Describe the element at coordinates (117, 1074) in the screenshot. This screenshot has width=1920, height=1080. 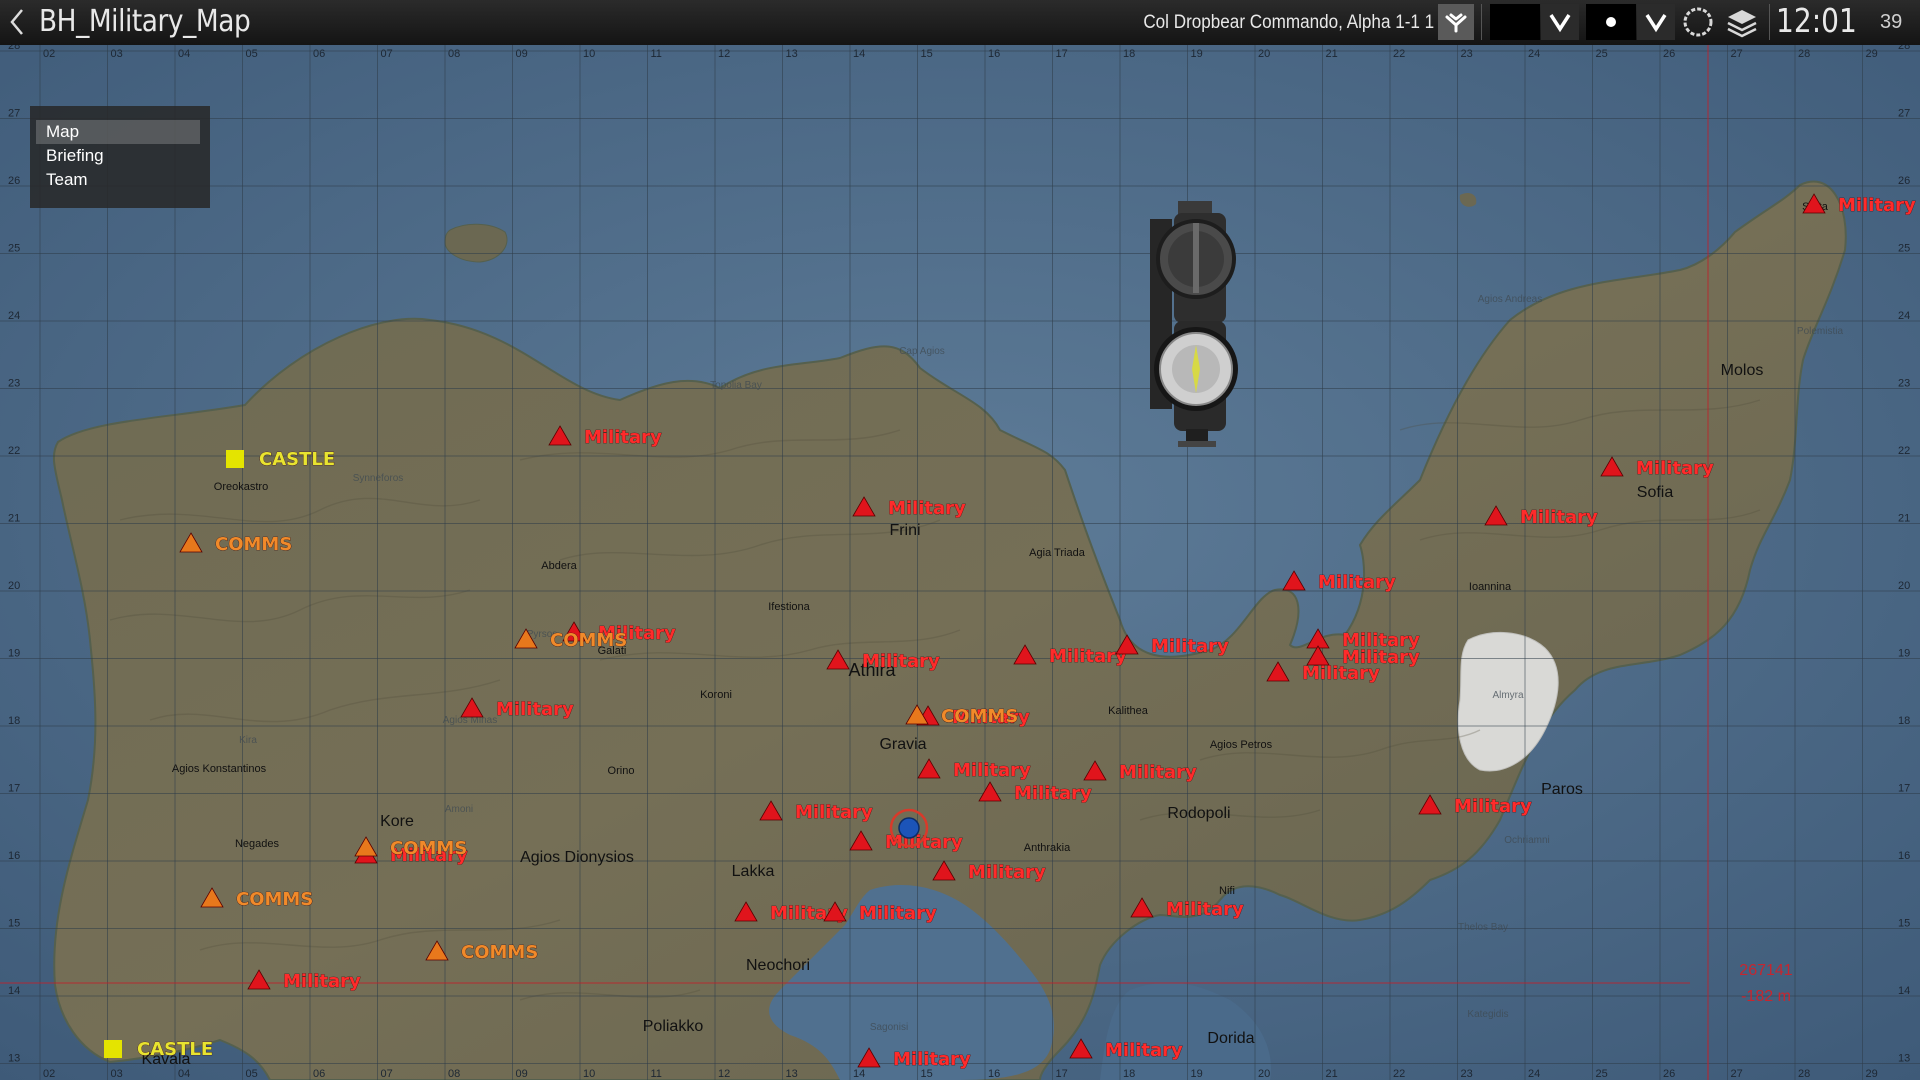
I see `grid-label-x: 03` at that location.